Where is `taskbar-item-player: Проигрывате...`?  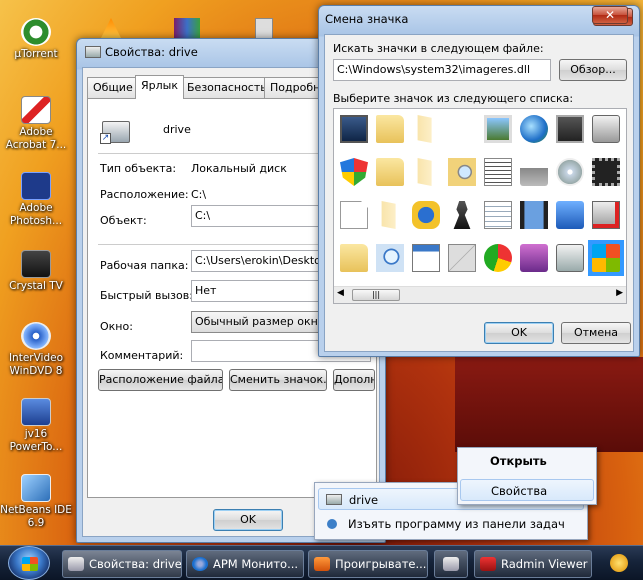
taskbar-item-player: Проигрывате... is located at coordinates (368, 564).